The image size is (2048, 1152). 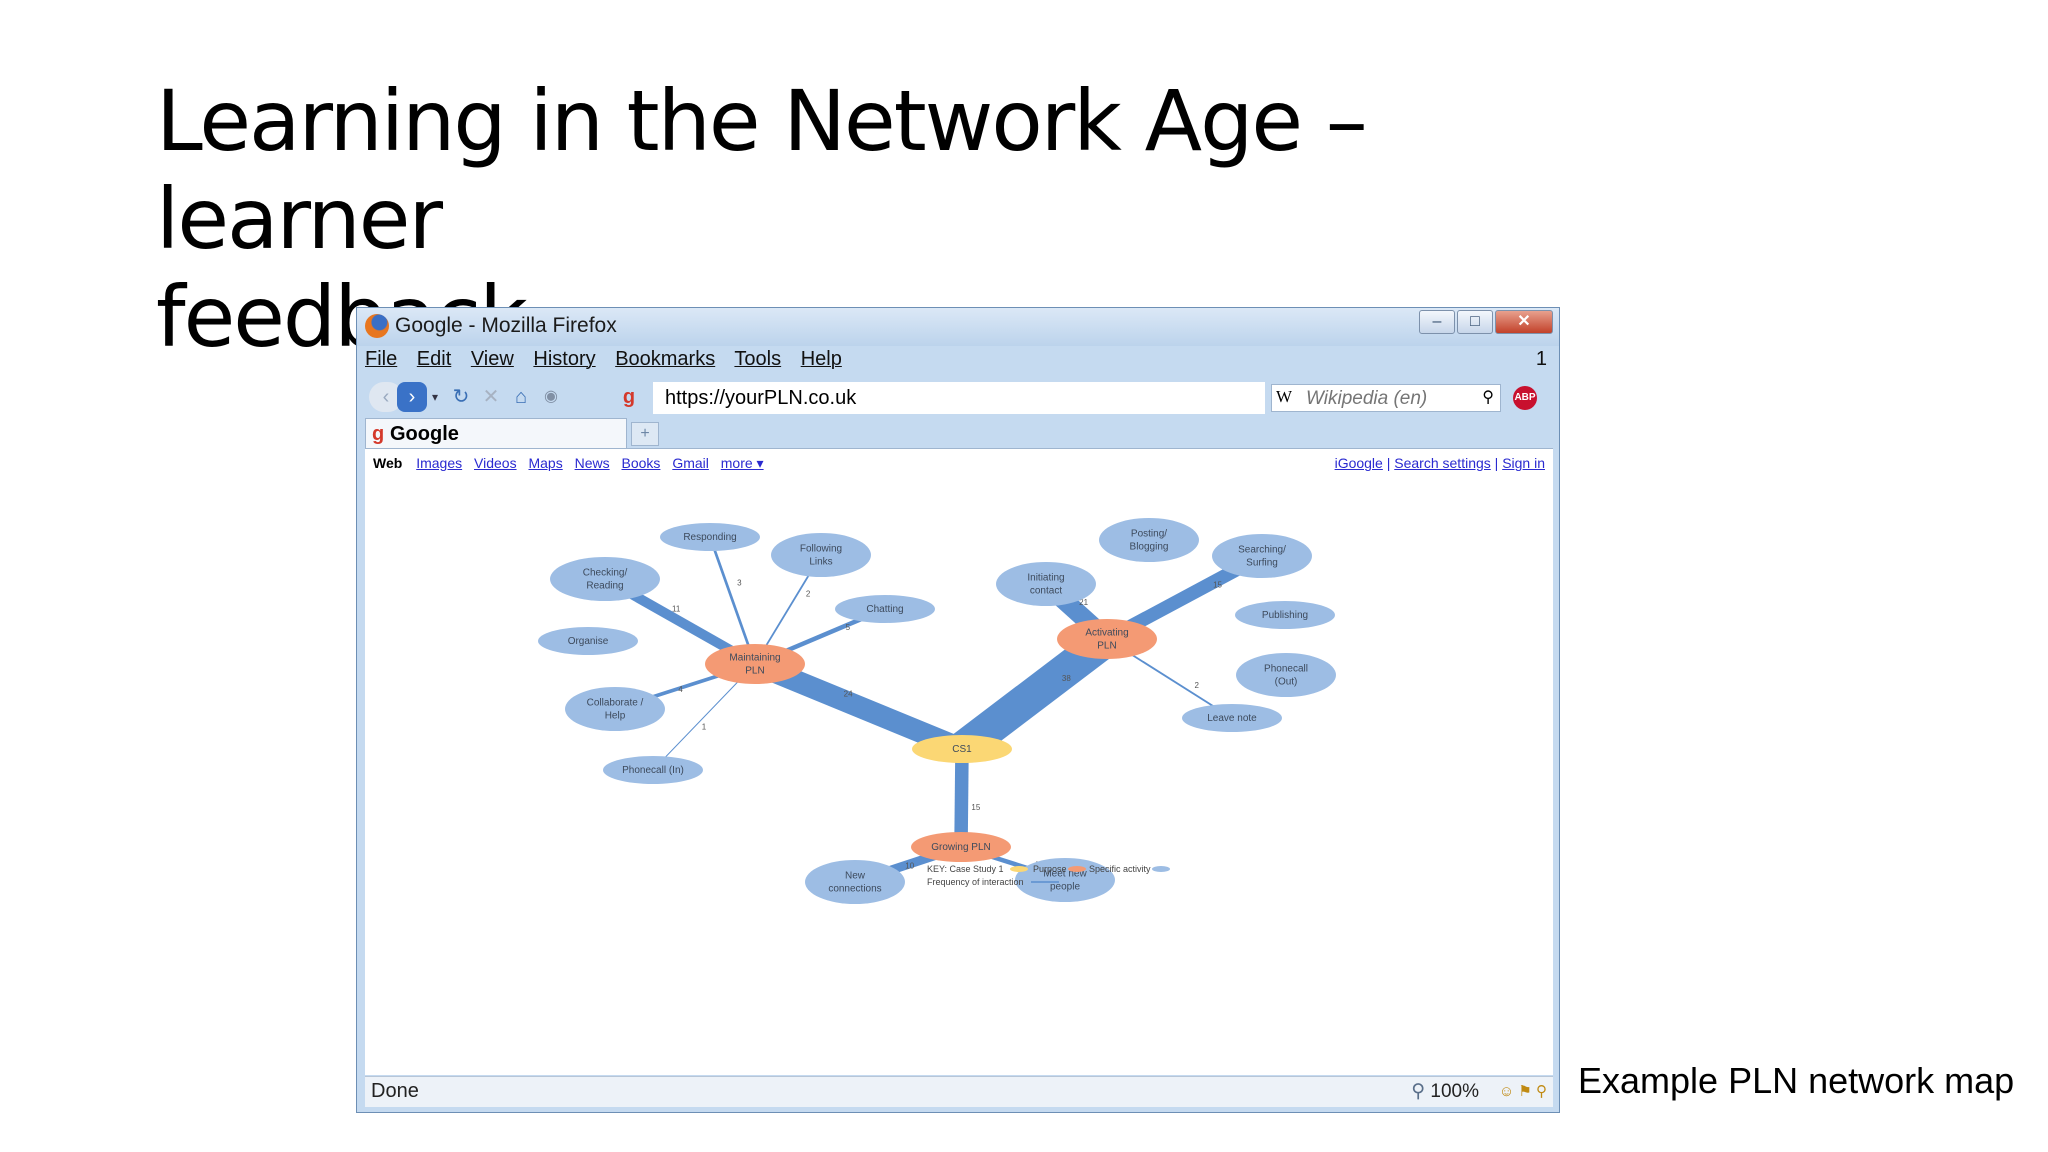 What do you see at coordinates (1077, 869) in the screenshot?
I see `key-purpose-swatch` at bounding box center [1077, 869].